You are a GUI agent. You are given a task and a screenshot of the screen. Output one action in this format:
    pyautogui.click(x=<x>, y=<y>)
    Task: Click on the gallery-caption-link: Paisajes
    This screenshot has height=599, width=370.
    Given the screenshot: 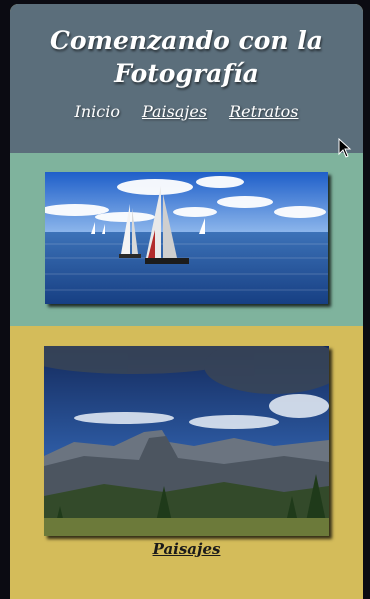 What is the action you would take?
    pyautogui.click(x=186, y=549)
    